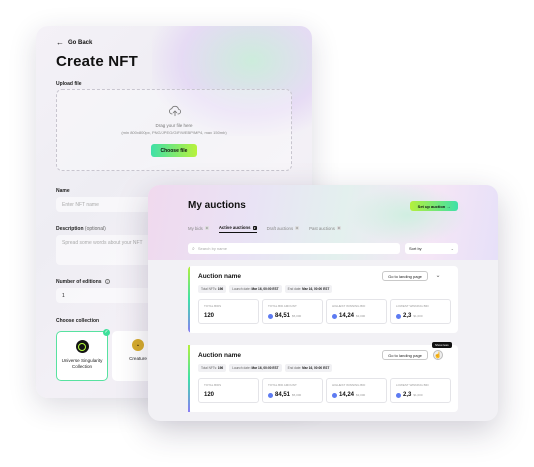 The image size is (534, 467). I want to click on upload-hint: Drag your file here, so click(174, 125).